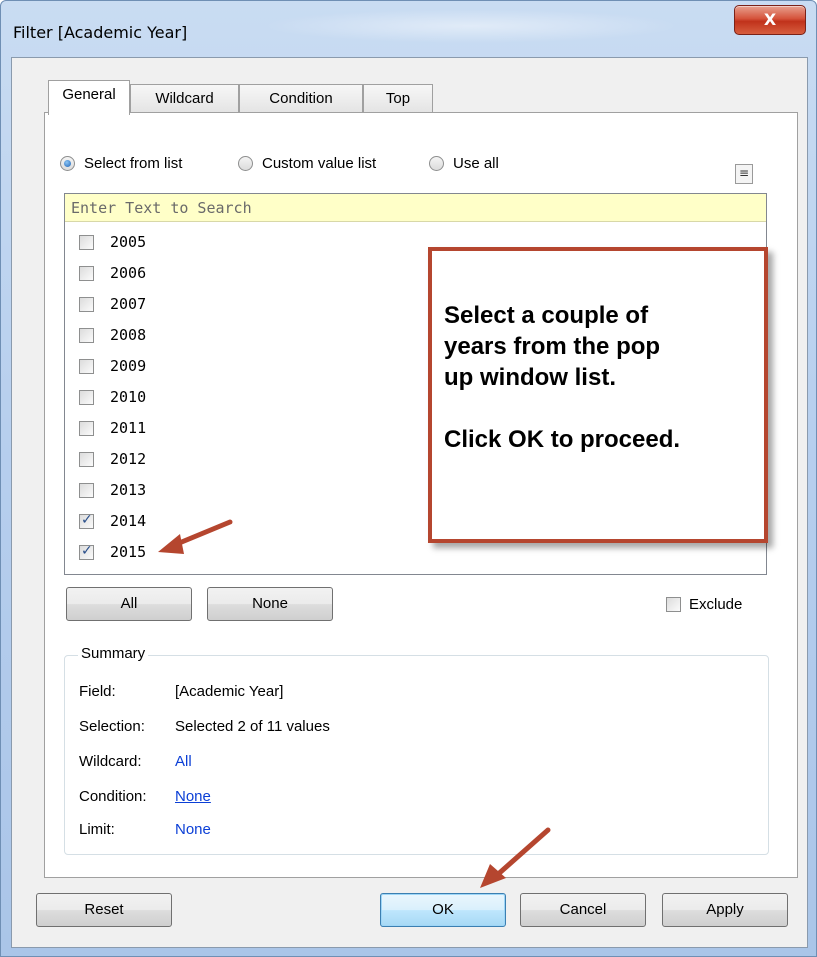 The height and width of the screenshot is (957, 817). I want to click on title-bar: Filter [Academic Year] X, so click(408, 29).